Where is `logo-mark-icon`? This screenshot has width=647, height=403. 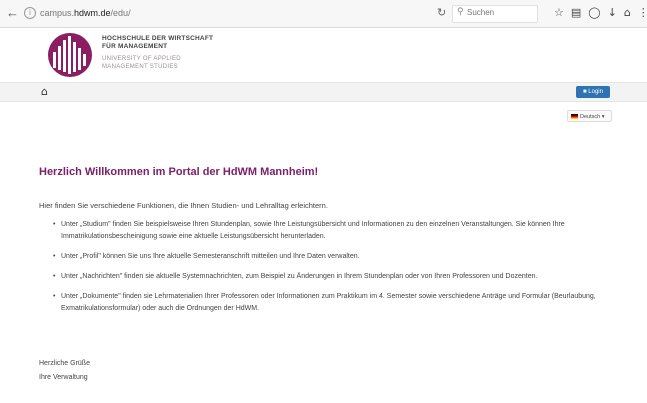 logo-mark-icon is located at coordinates (70, 55).